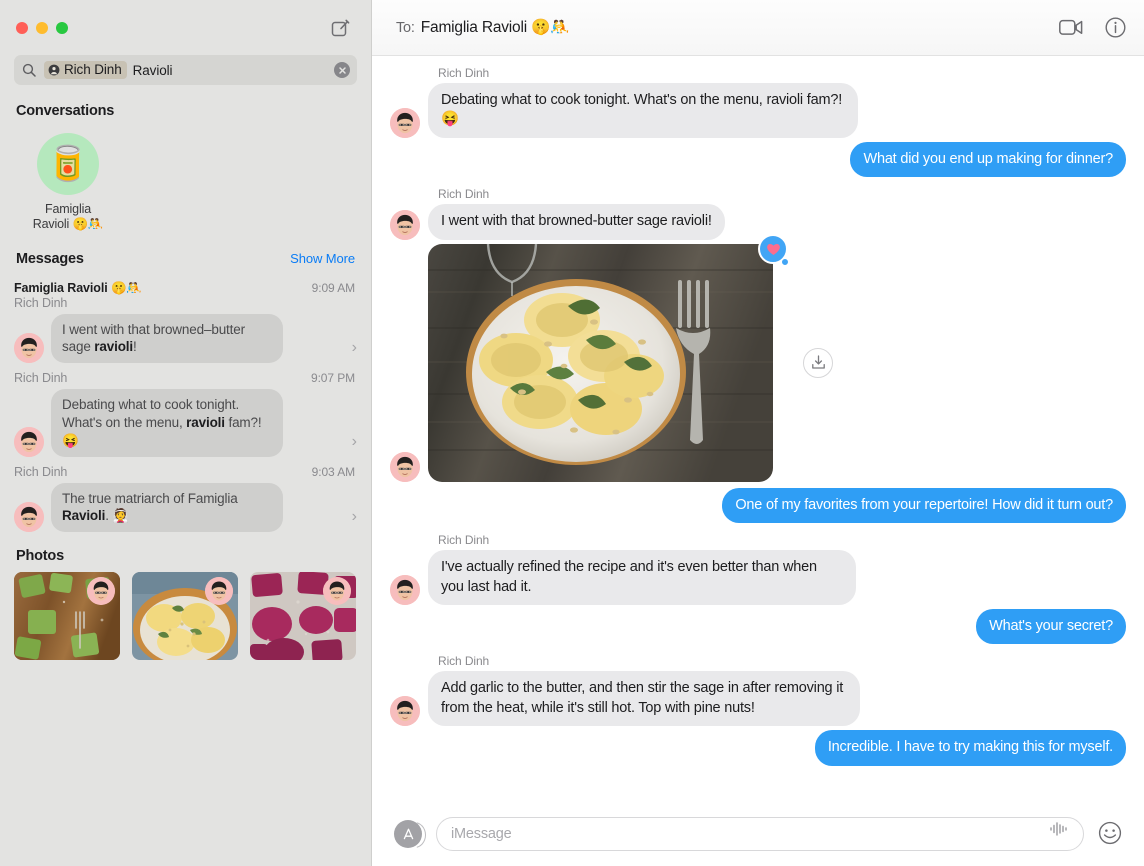 Image resolution: width=1144 pixels, height=866 pixels. Describe the element at coordinates (1053, 626) in the screenshot. I see `message-bubble: What's your secret?` at that location.